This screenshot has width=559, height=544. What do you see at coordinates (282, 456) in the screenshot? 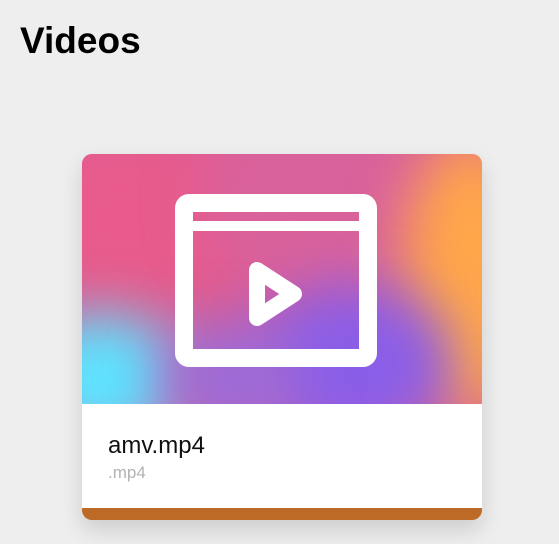
I see `video-info: amv.mp4 .mp4` at bounding box center [282, 456].